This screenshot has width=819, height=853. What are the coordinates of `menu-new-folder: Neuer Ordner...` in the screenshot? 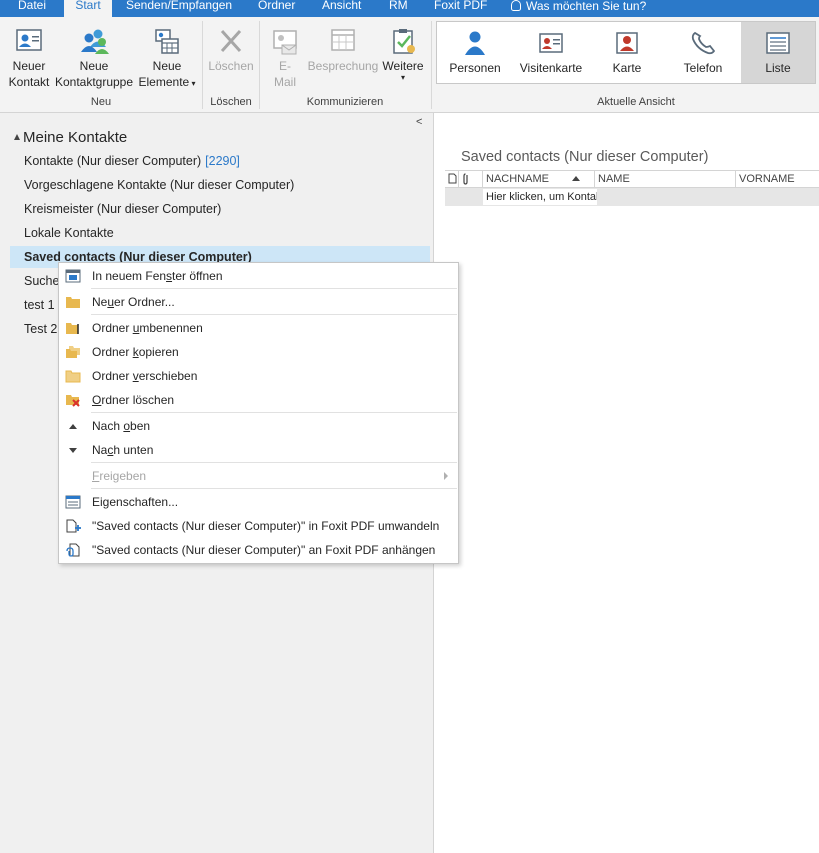 It's located at (258, 302).